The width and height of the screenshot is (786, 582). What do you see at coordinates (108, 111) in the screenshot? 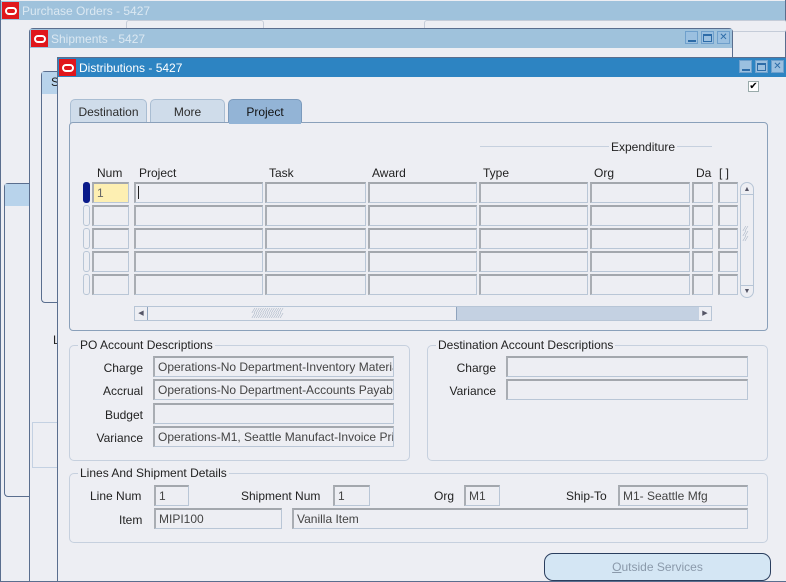
I see `tab-destination: Destination` at bounding box center [108, 111].